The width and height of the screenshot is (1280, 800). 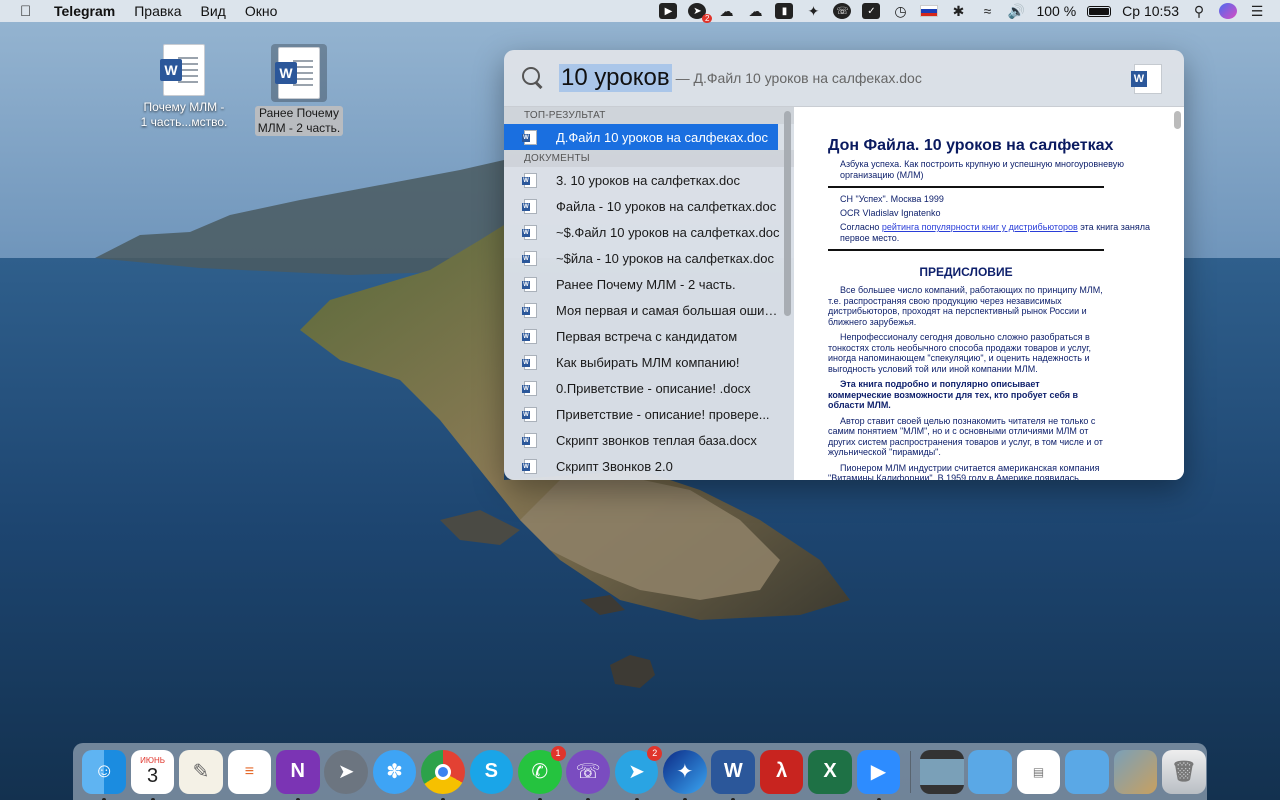 I want to click on desktop-file-label: Почему МЛМ - 1 часть...мство., so click(x=184, y=115).